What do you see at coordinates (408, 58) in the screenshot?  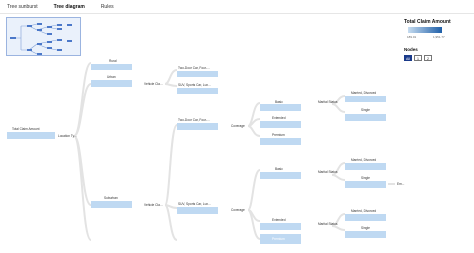 I see `nodes-all-button: All` at bounding box center [408, 58].